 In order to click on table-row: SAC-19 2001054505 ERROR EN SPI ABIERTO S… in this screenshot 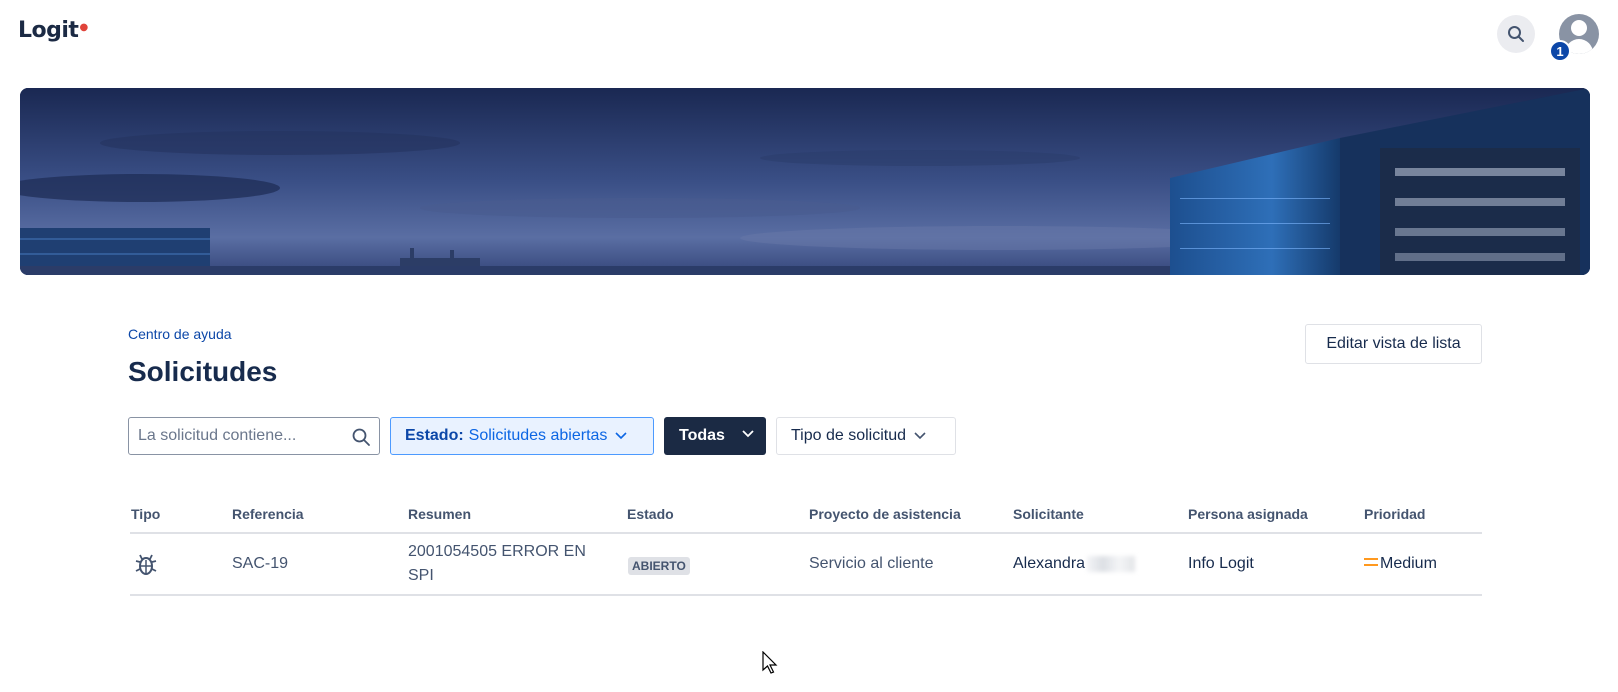, I will do `click(806, 565)`.